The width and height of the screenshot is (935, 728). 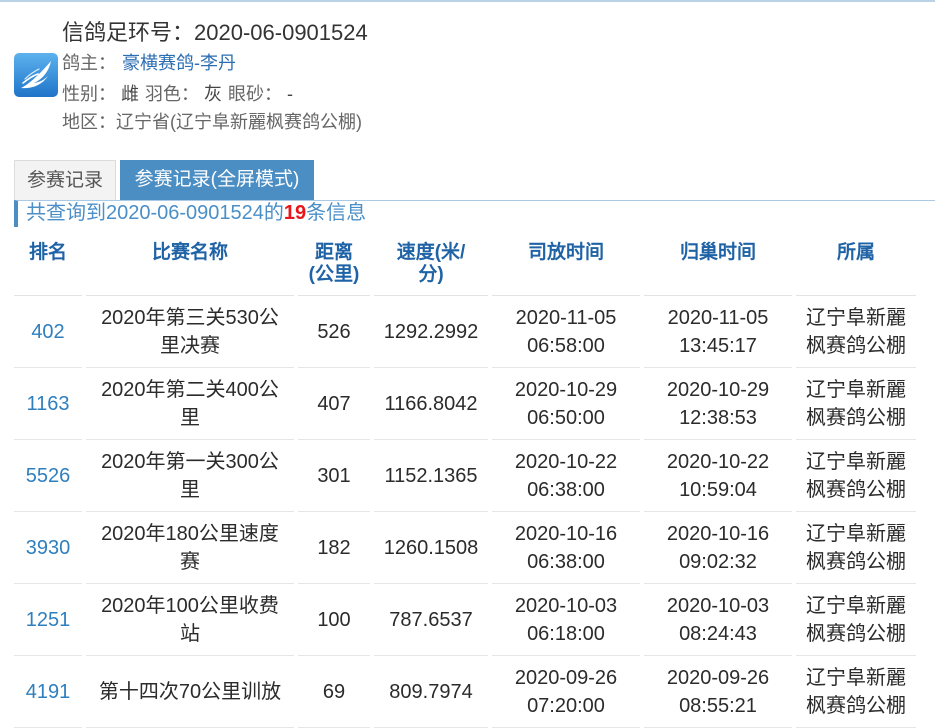 I want to click on column-header-release-time: 司放时间, so click(x=566, y=264).